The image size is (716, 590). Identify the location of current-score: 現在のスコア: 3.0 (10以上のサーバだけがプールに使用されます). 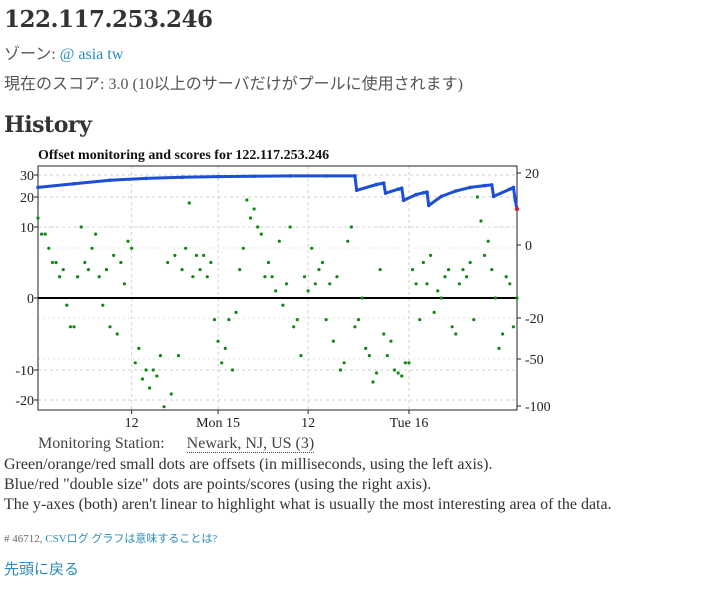
(233, 84).